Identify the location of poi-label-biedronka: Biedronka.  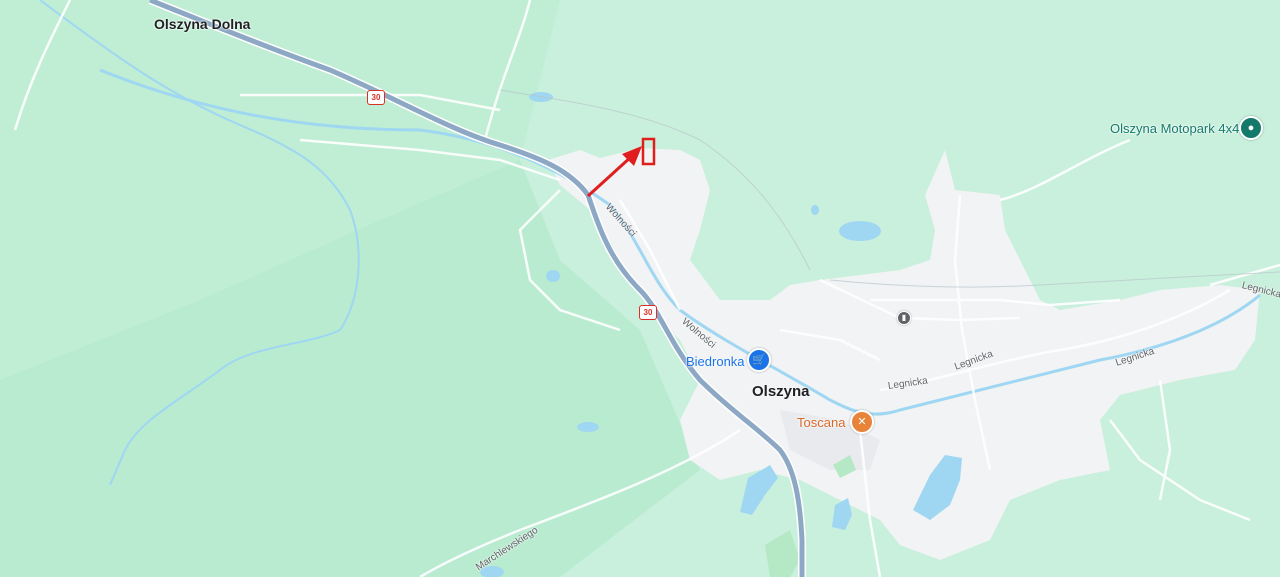
(715, 361).